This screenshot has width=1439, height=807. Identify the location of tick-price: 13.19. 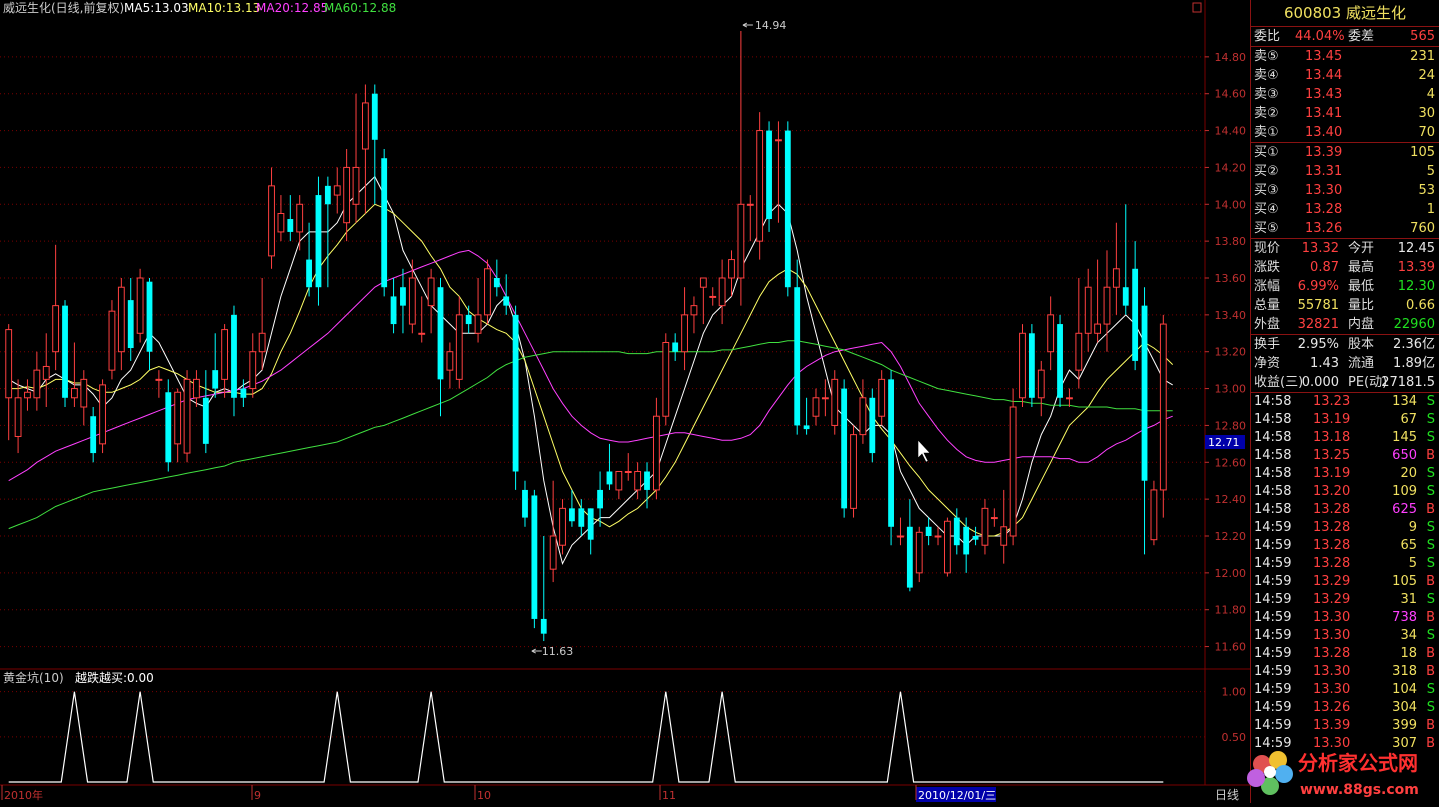
(1332, 473).